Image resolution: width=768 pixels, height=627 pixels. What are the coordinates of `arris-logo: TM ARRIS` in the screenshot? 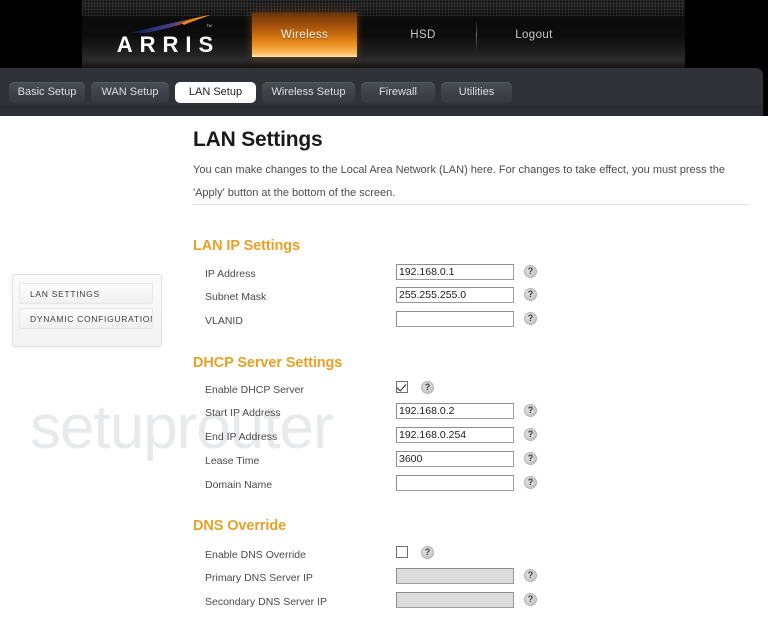 It's located at (165, 38).